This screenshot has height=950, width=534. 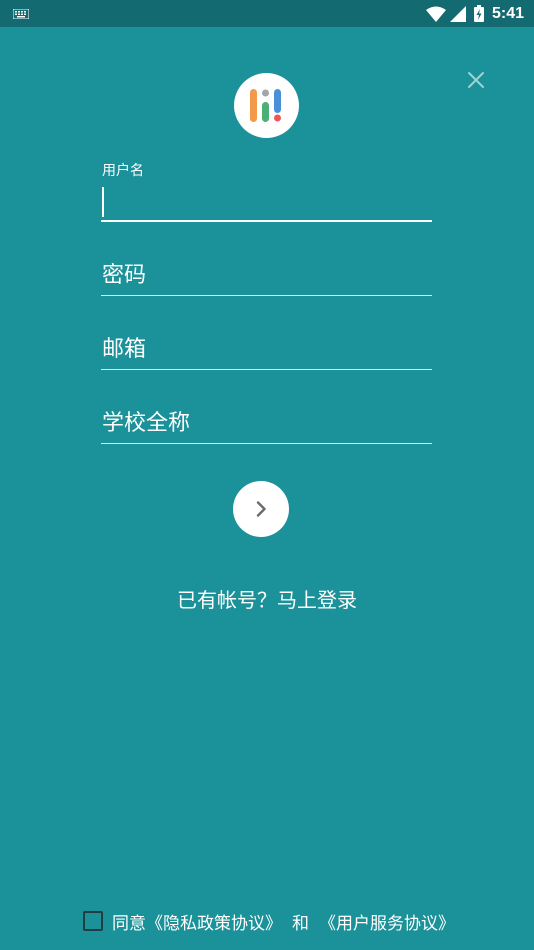 What do you see at coordinates (478, 13) in the screenshot?
I see `battery-charging-icon` at bounding box center [478, 13].